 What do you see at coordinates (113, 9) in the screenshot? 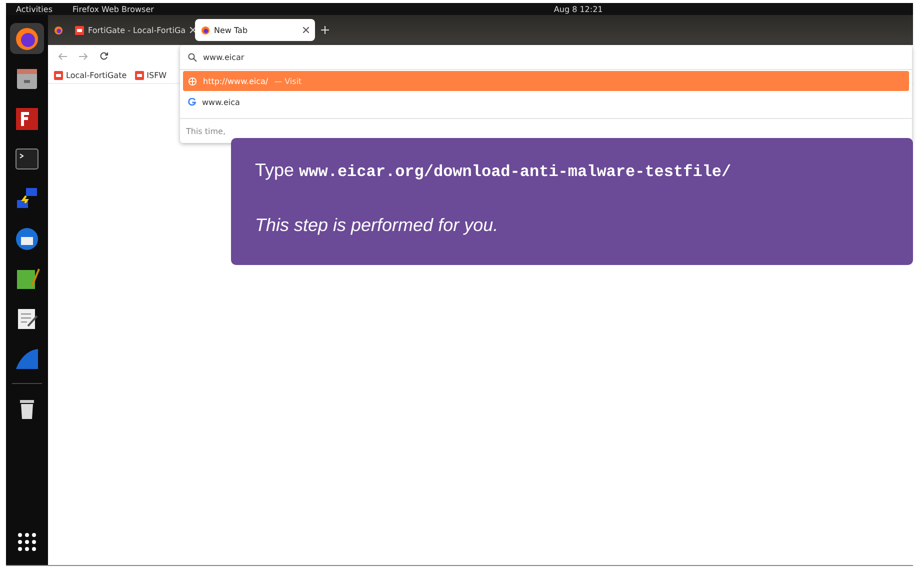
I see `app-menu: Firefox Web Browser` at bounding box center [113, 9].